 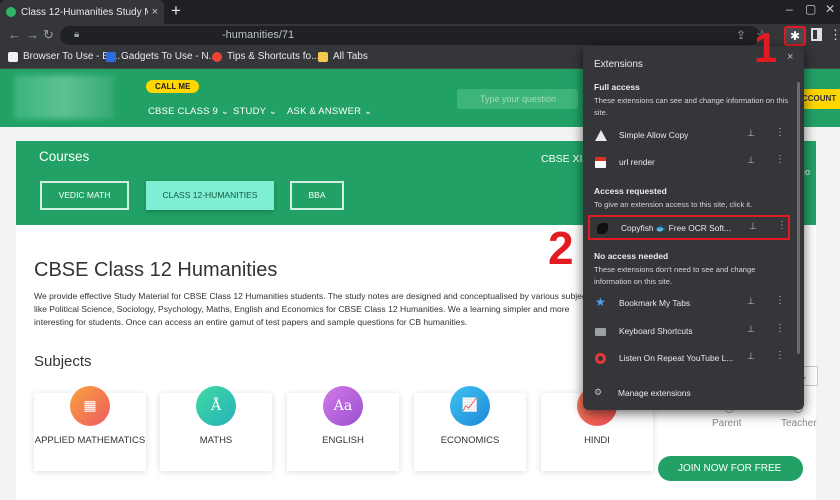 I want to click on extension-name: Simple Allow Copy, so click(x=654, y=135).